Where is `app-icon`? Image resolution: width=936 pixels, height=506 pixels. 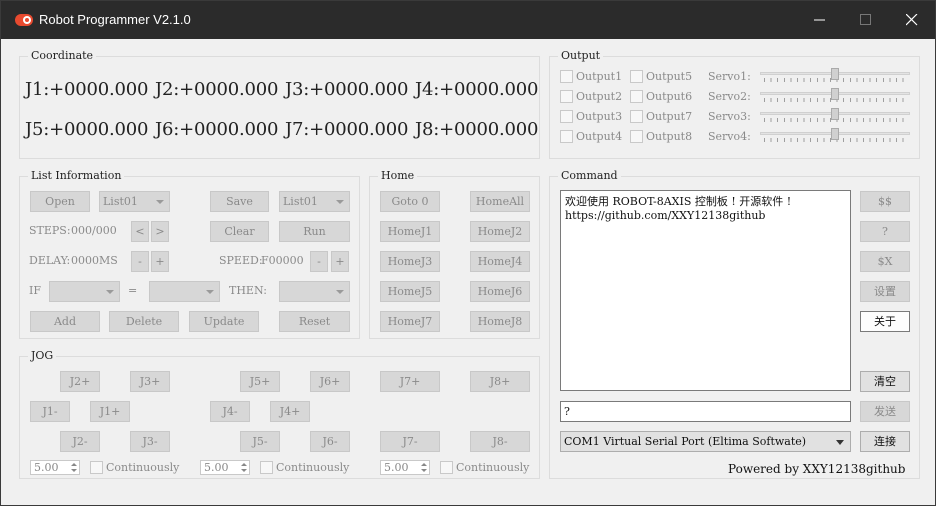
app-icon is located at coordinates (24, 20).